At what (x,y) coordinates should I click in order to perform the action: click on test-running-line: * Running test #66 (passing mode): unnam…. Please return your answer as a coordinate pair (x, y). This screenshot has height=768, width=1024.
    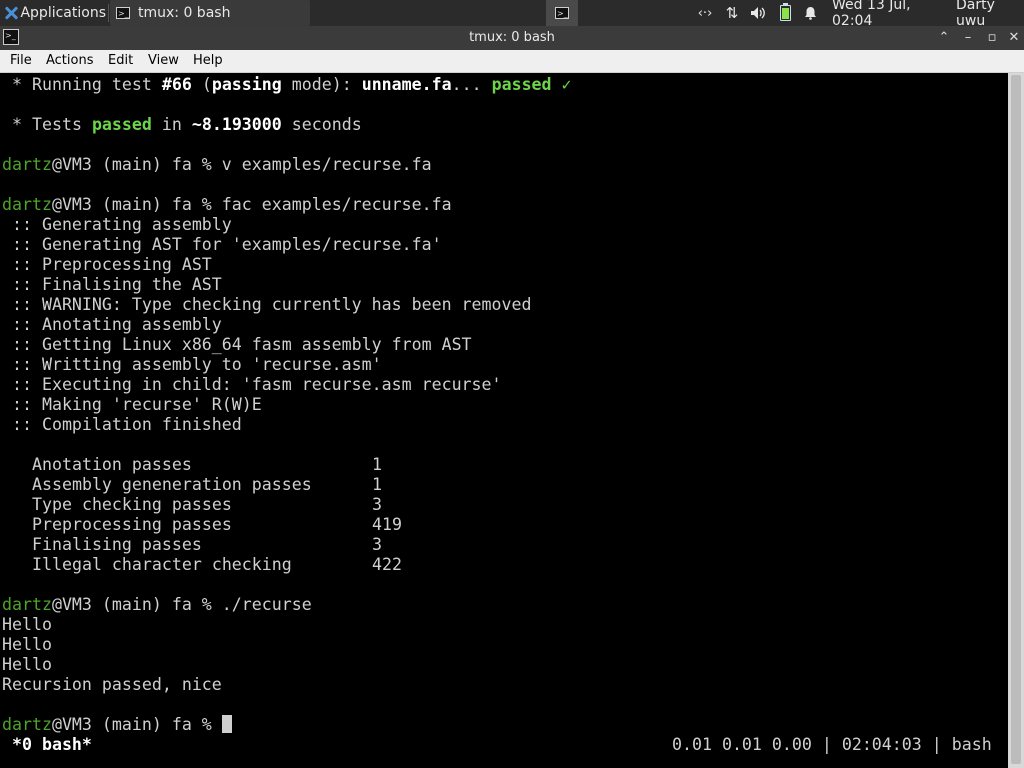
    Looking at the image, I should click on (287, 85).